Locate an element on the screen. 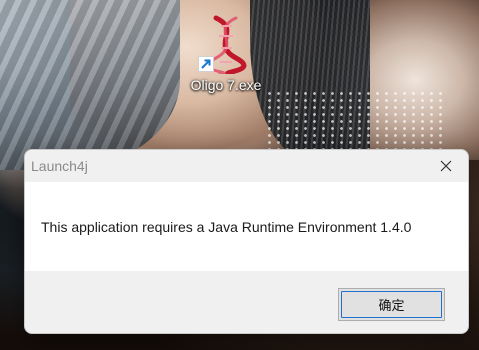 This screenshot has height=350, width=479. dialog-title: Launch4j is located at coordinates (59, 166).